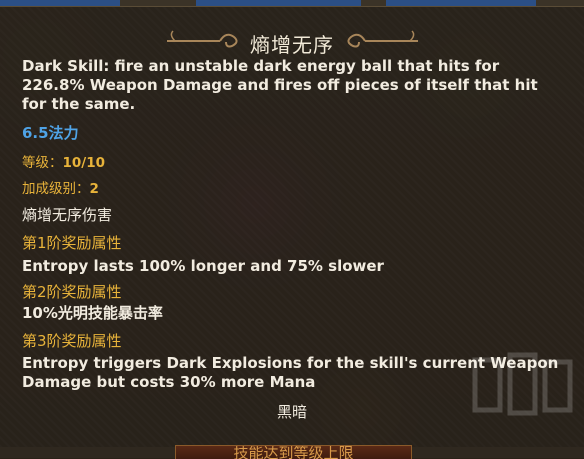  Describe the element at coordinates (72, 341) in the screenshot. I see `tier3-header: 第3阶奖励属性` at that location.